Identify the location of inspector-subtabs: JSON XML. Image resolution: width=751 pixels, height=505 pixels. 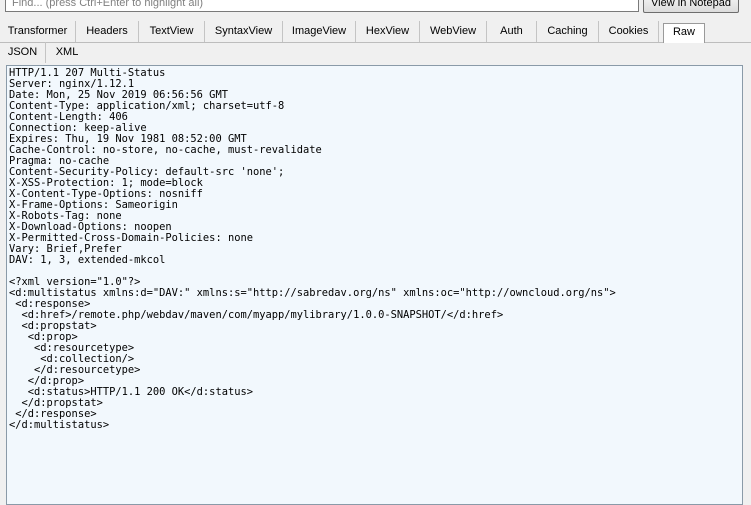
(375, 53).